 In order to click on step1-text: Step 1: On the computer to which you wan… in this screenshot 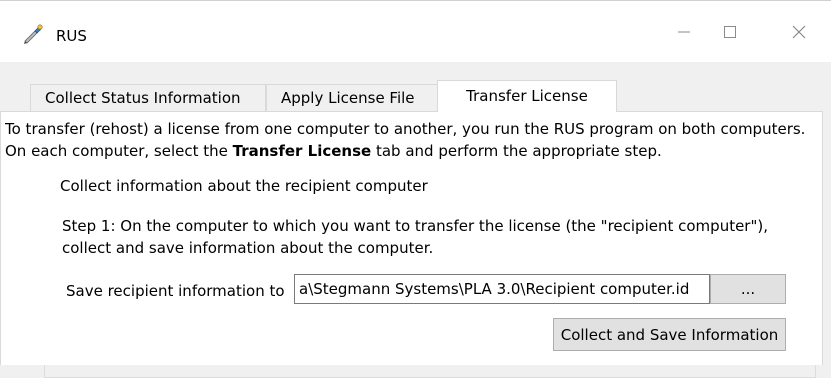, I will do `click(415, 237)`.